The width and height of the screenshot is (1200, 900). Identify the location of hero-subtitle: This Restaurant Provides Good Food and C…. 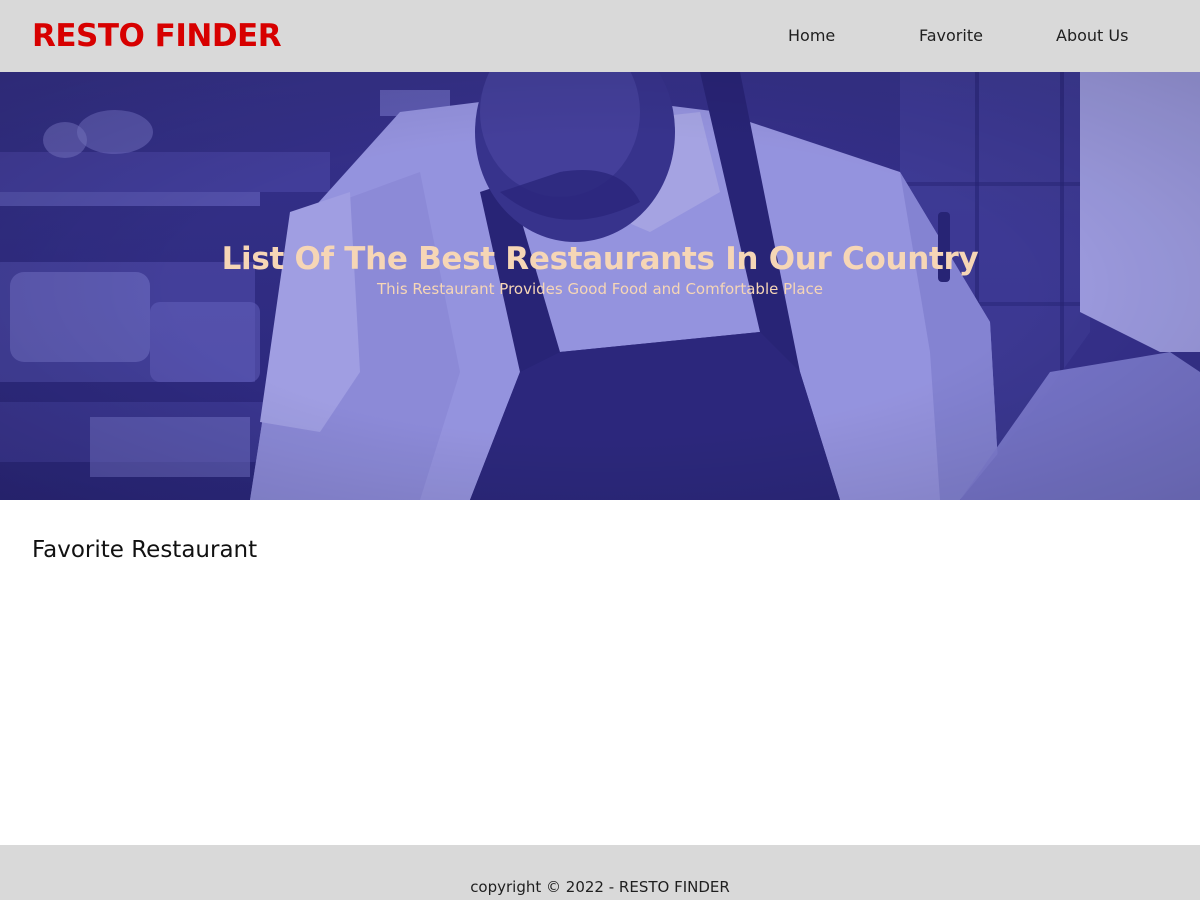
(599, 289).